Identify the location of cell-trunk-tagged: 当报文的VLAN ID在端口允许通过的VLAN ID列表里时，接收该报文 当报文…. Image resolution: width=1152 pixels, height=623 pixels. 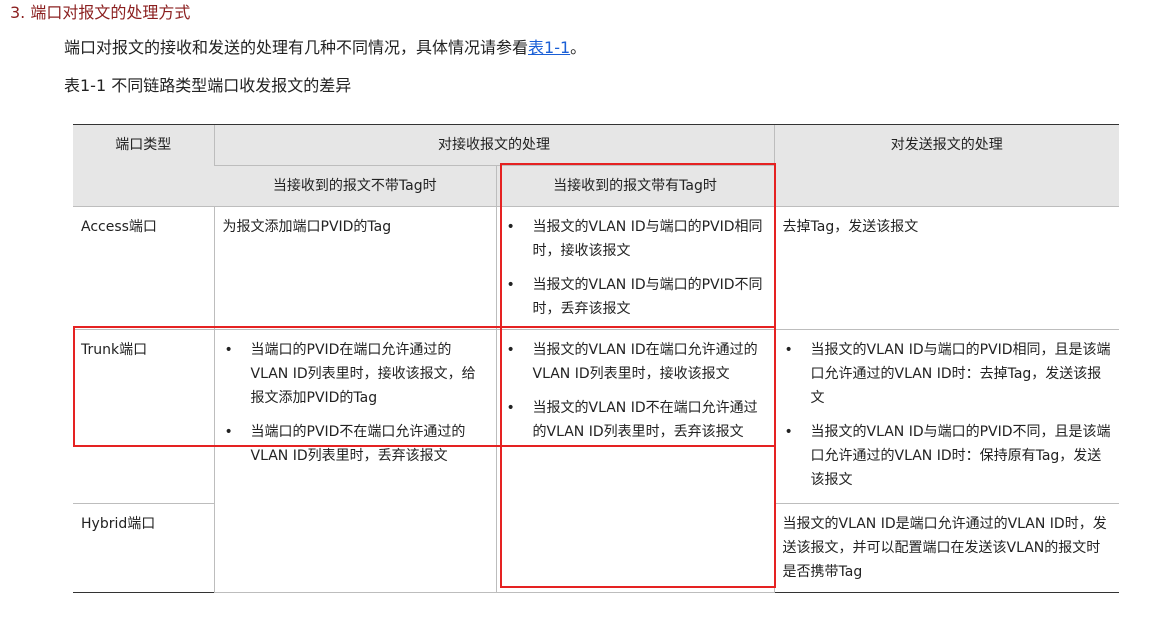
(634, 461).